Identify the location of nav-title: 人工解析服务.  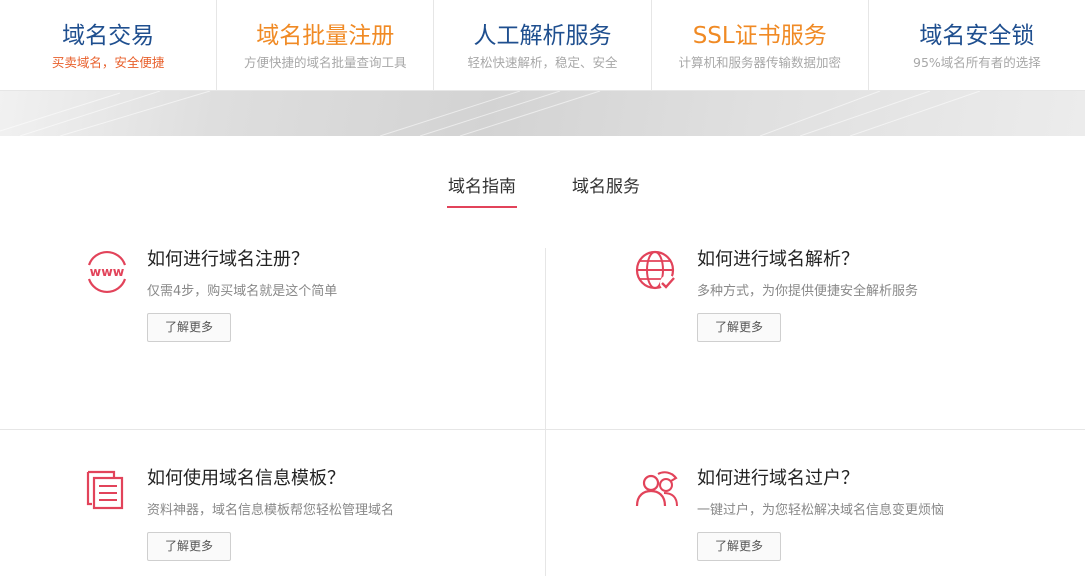
(542, 36).